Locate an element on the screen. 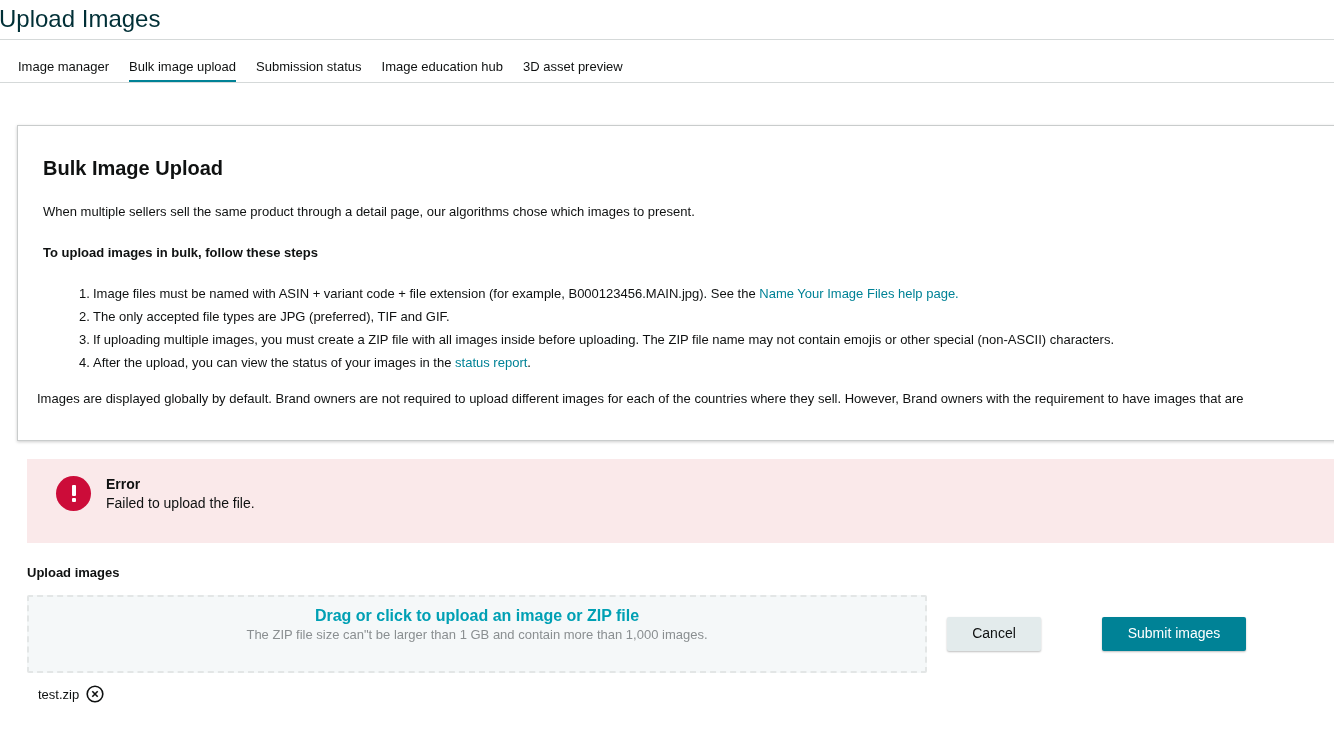 The image size is (1334, 742). step-number: 4. is located at coordinates (85, 363).